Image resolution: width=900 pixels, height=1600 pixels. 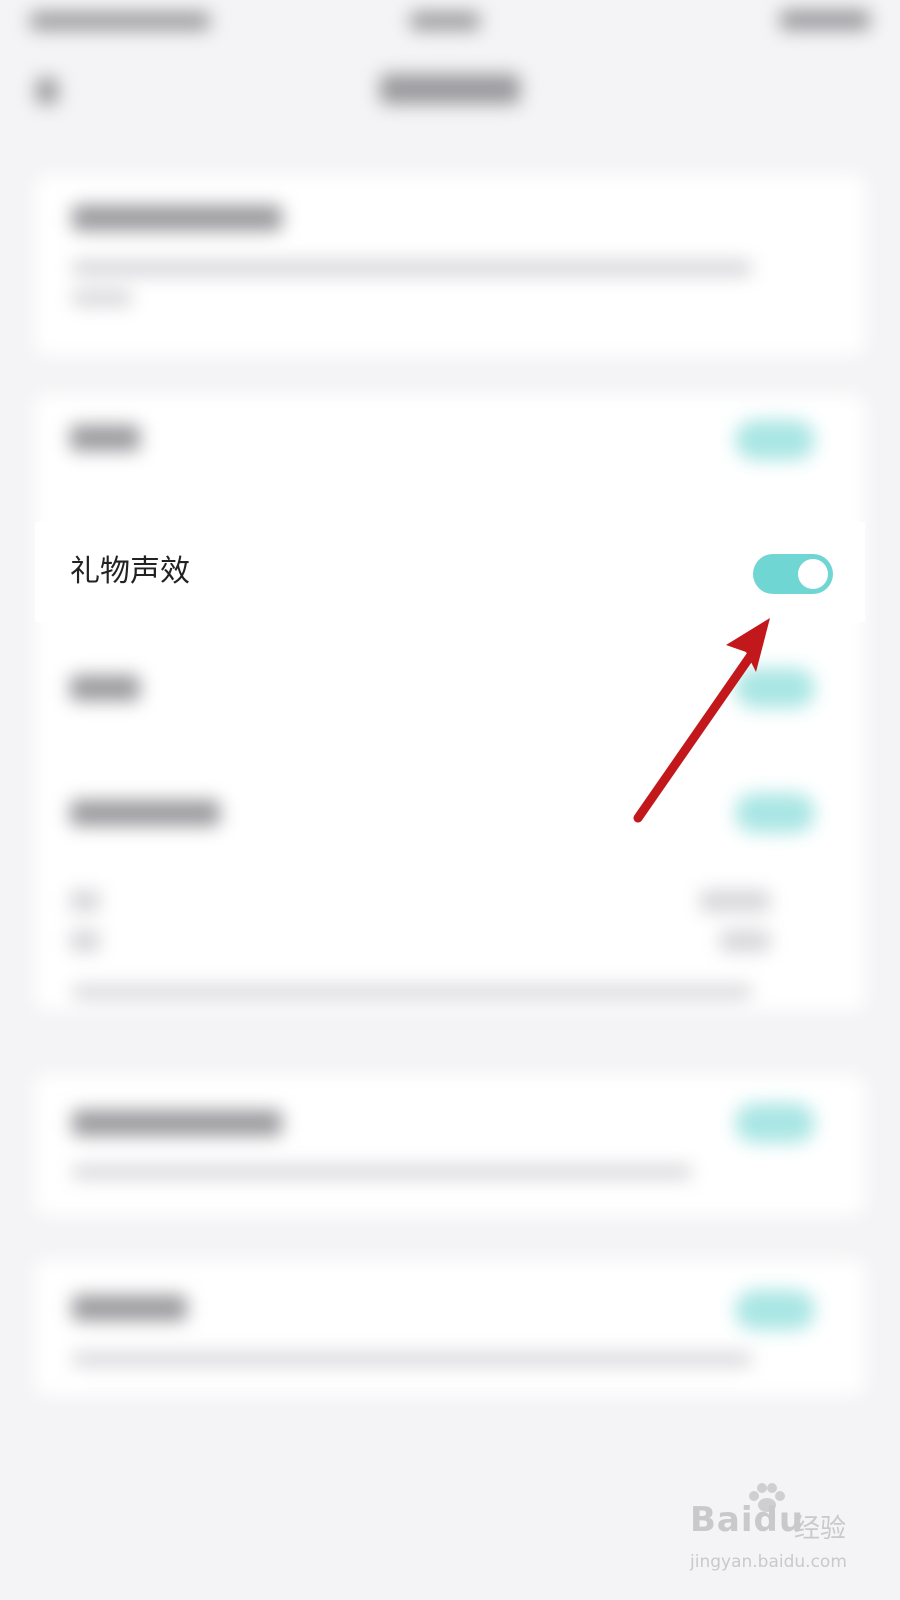 I want to click on watermark-url: jingyan.baidu.com, so click(x=768, y=1562).